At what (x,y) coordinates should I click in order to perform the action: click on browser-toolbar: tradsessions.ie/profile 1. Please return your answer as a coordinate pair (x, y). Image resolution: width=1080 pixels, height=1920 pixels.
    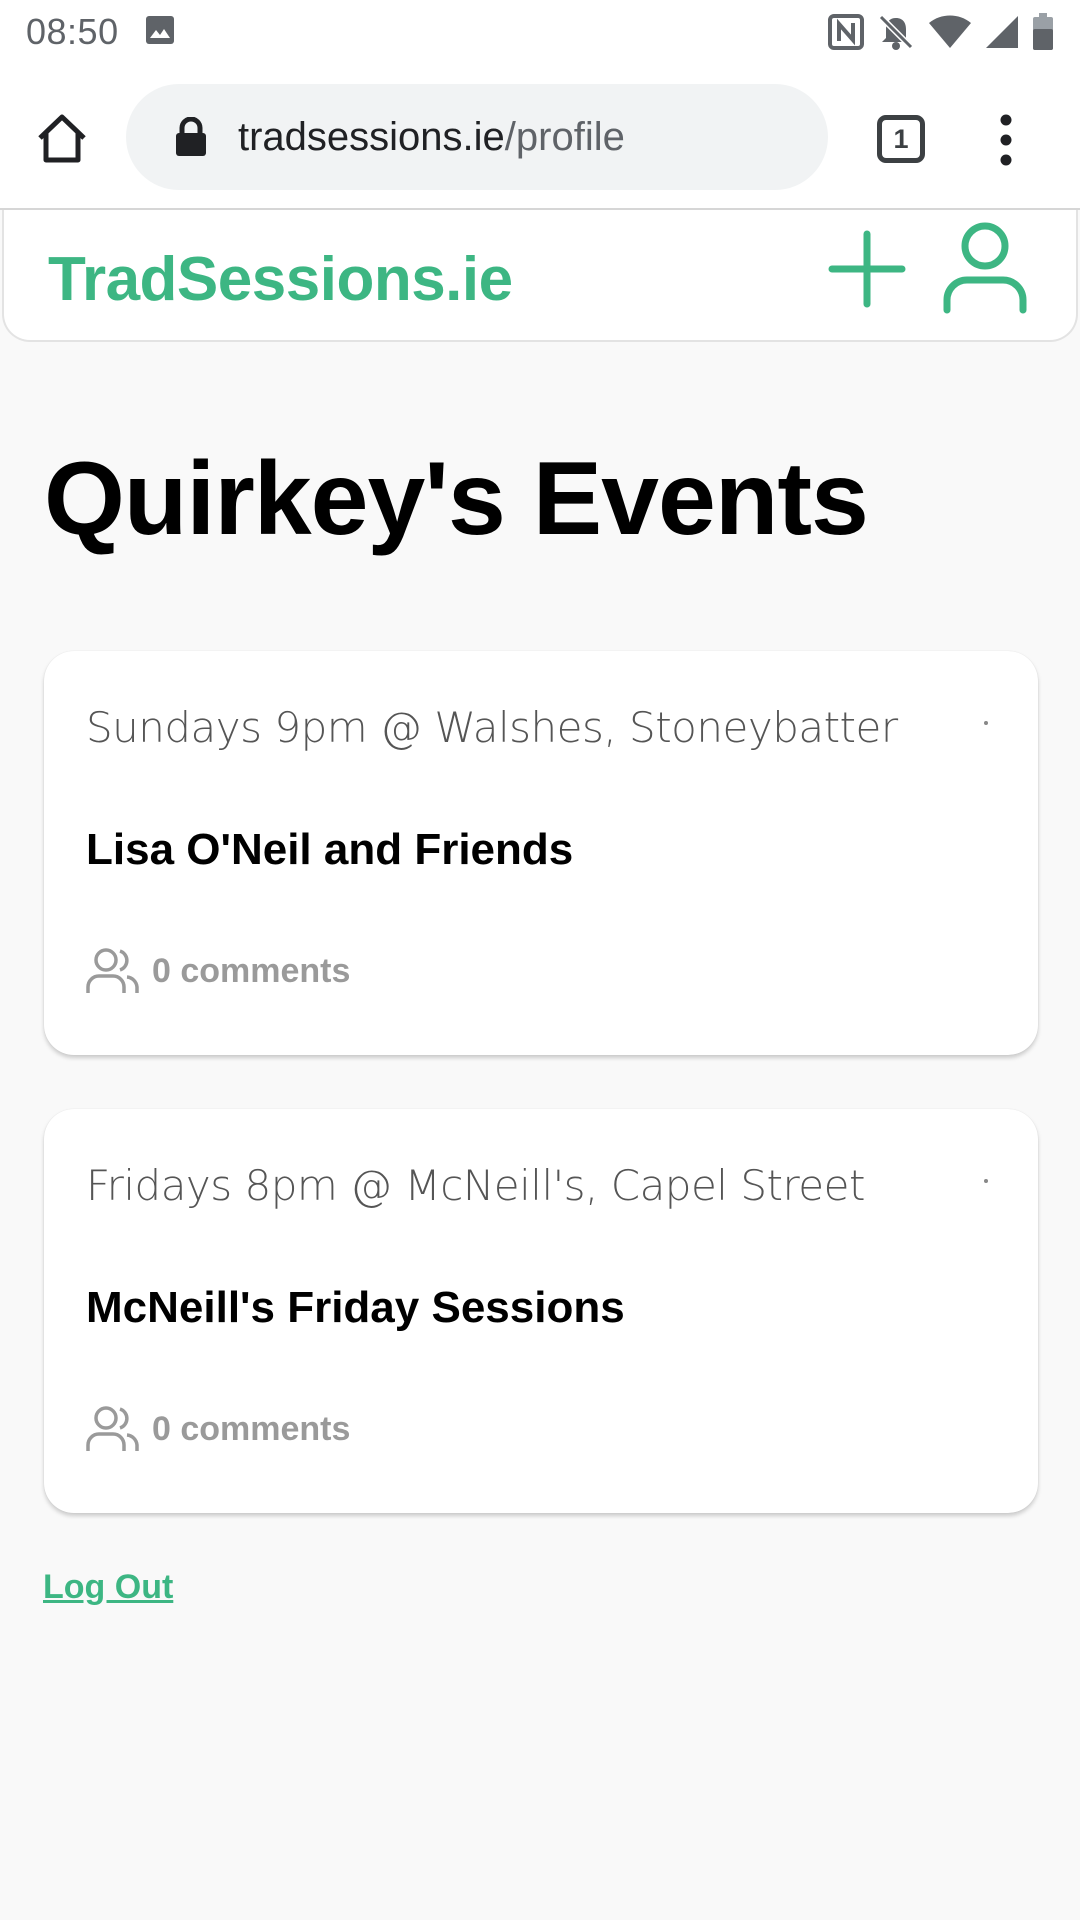
    Looking at the image, I should click on (540, 137).